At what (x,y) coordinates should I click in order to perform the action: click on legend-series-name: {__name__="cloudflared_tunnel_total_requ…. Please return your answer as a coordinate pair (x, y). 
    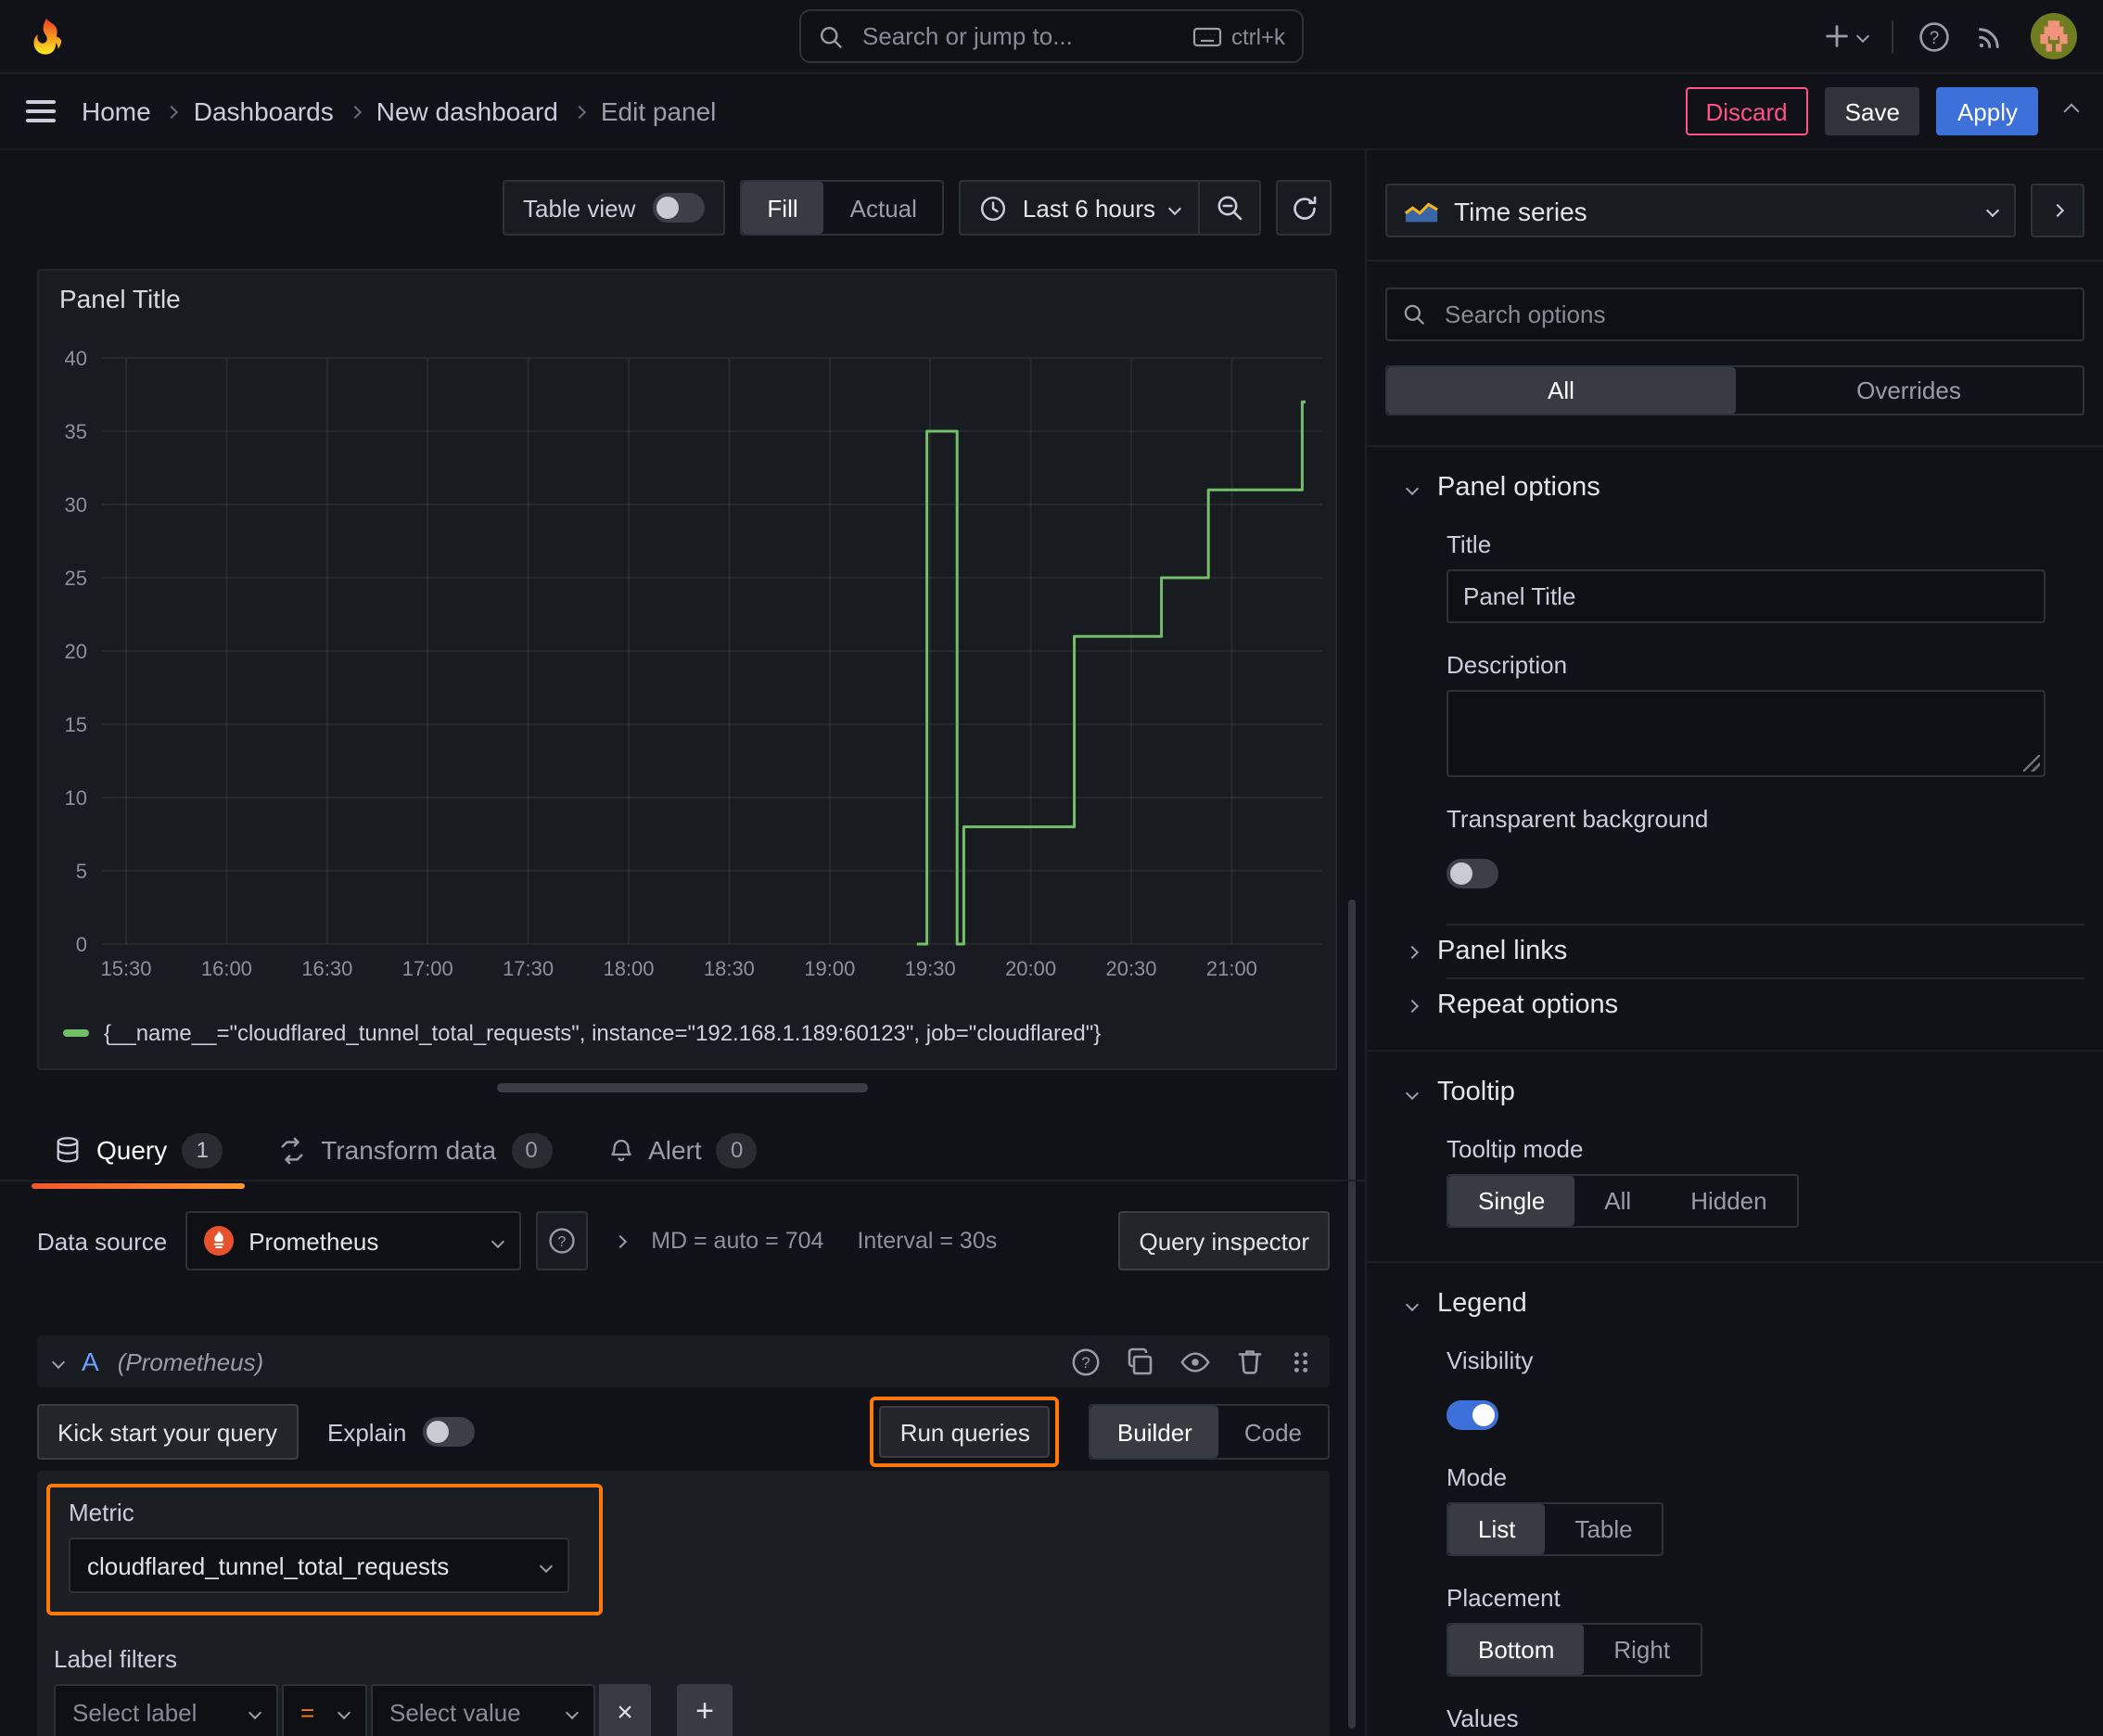
    Looking at the image, I should click on (603, 1033).